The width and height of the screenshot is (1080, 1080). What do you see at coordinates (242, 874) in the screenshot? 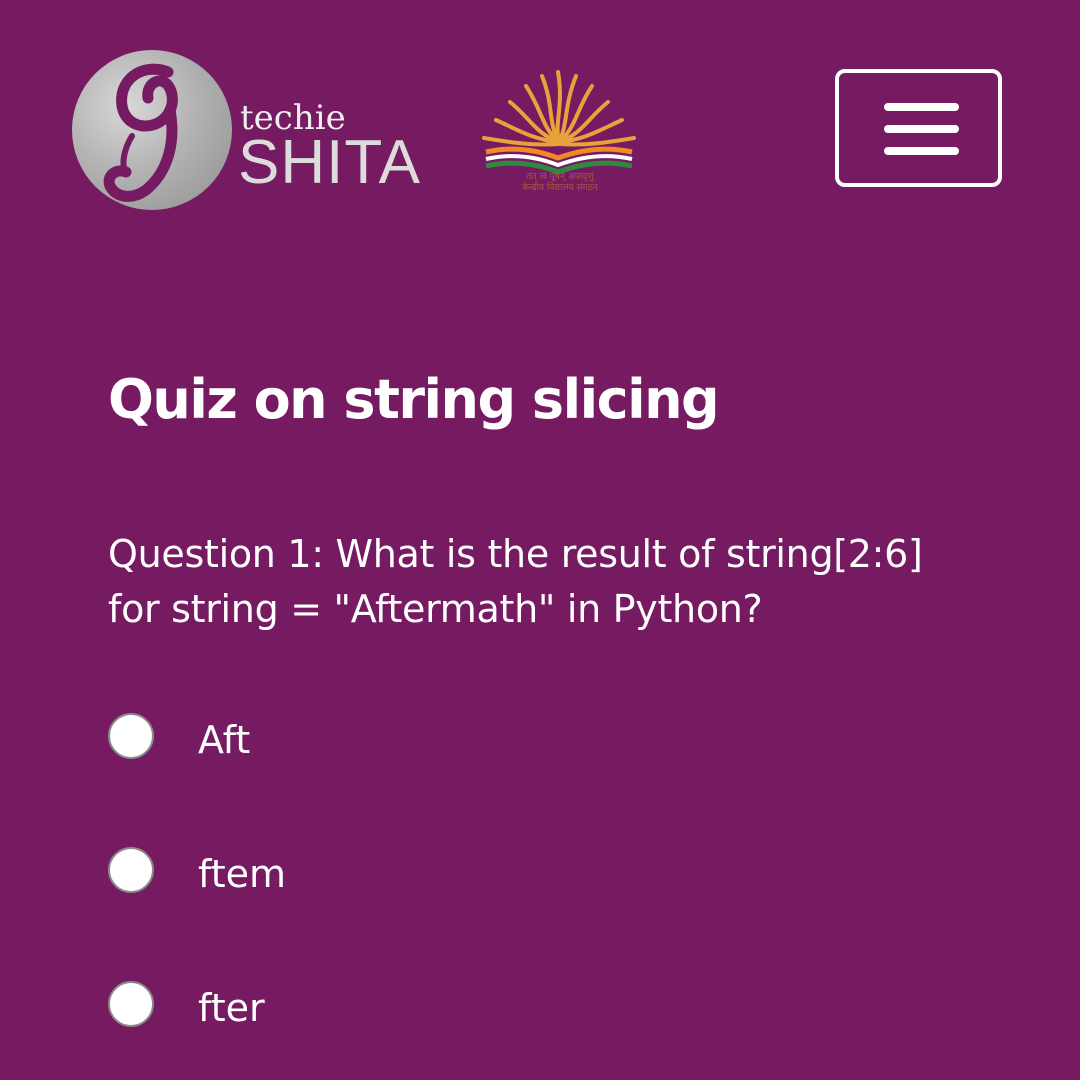
I see `option-label: ftem` at bounding box center [242, 874].